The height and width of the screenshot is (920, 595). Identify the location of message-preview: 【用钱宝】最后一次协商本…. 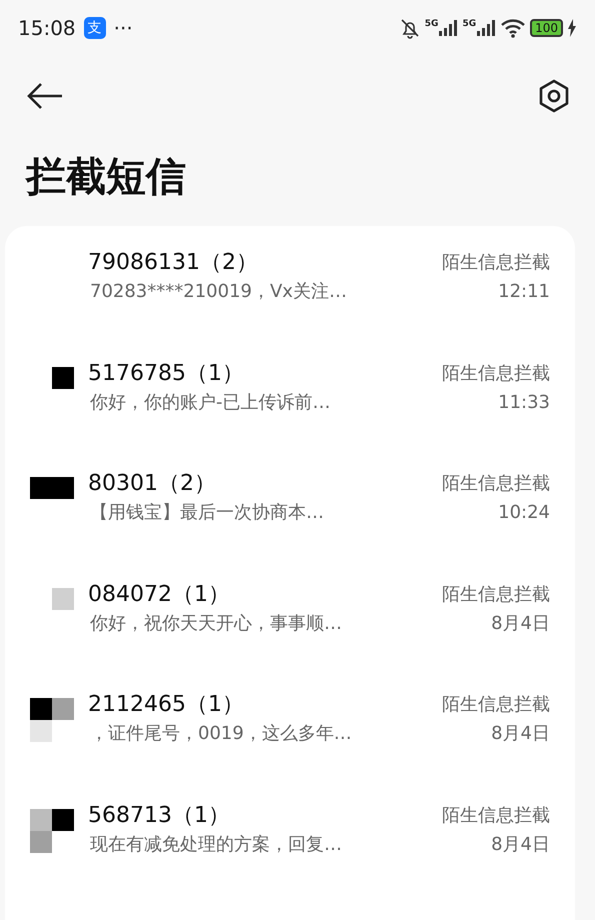
(207, 513).